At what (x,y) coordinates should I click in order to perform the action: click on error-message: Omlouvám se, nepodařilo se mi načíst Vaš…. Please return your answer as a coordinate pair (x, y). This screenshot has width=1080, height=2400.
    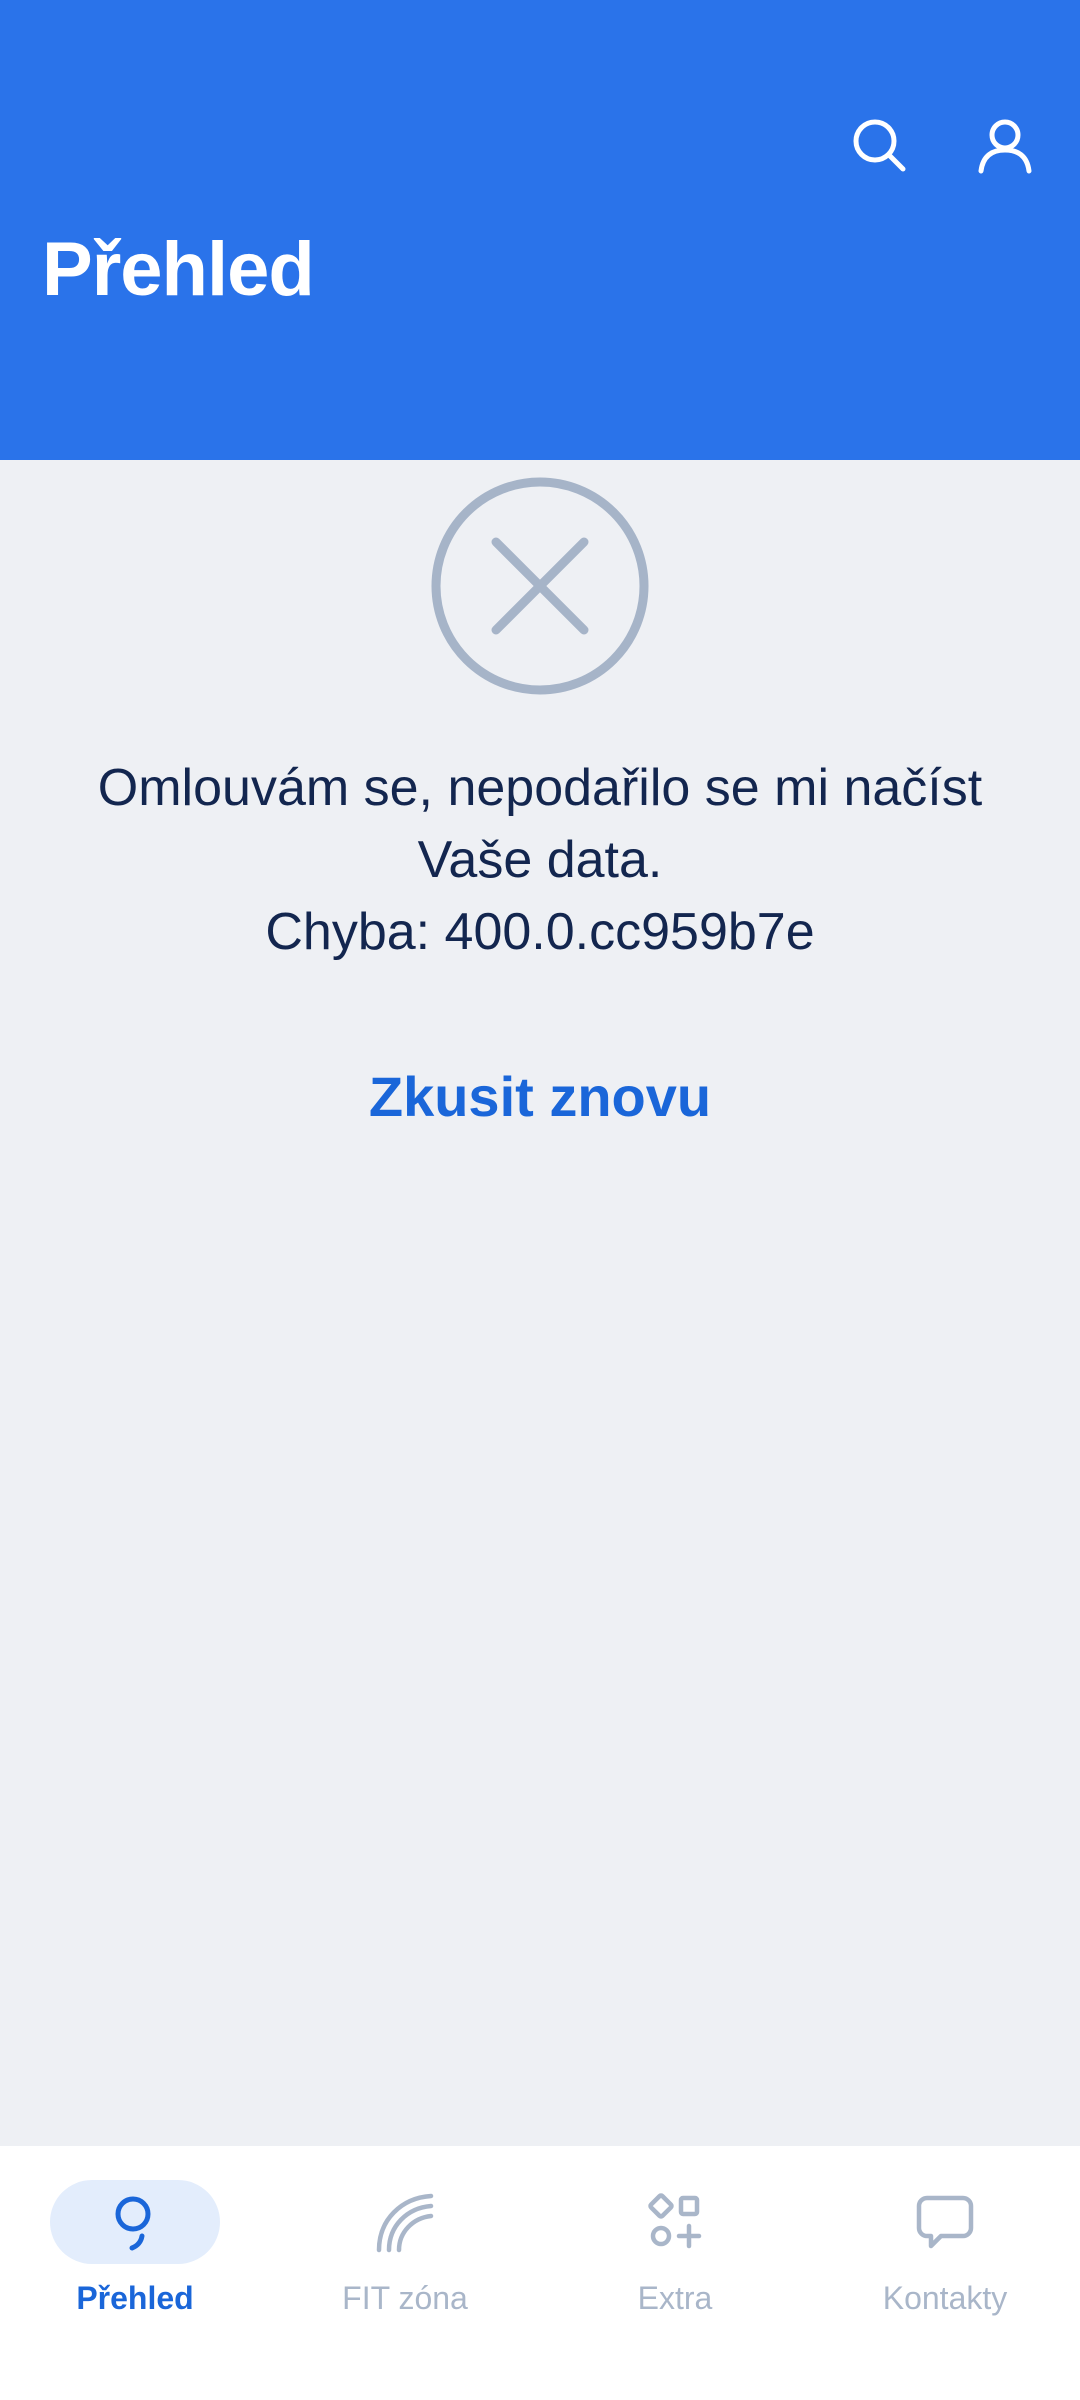
    Looking at the image, I should click on (540, 860).